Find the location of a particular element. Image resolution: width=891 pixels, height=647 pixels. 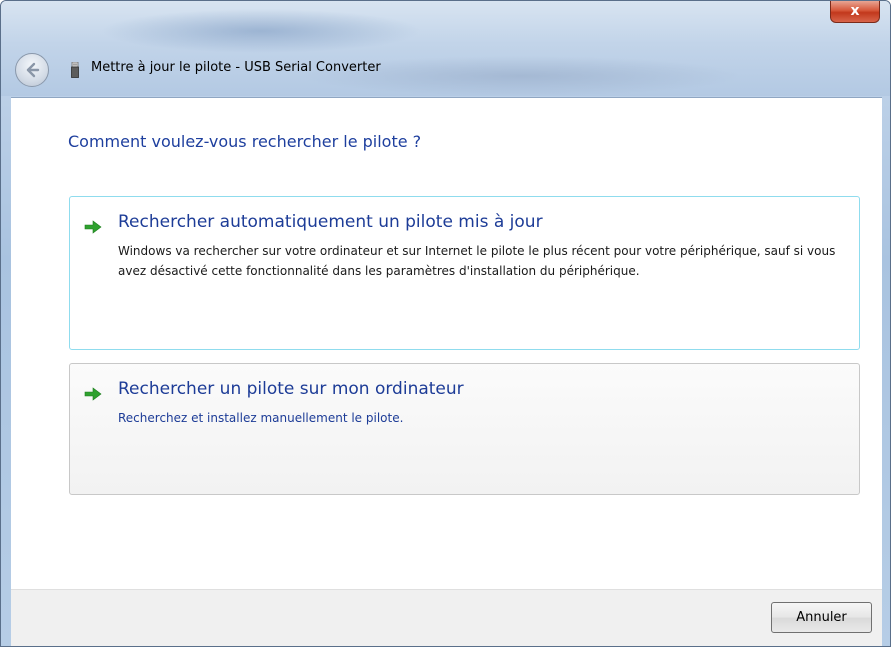

usb-device-icon is located at coordinates (75, 70).